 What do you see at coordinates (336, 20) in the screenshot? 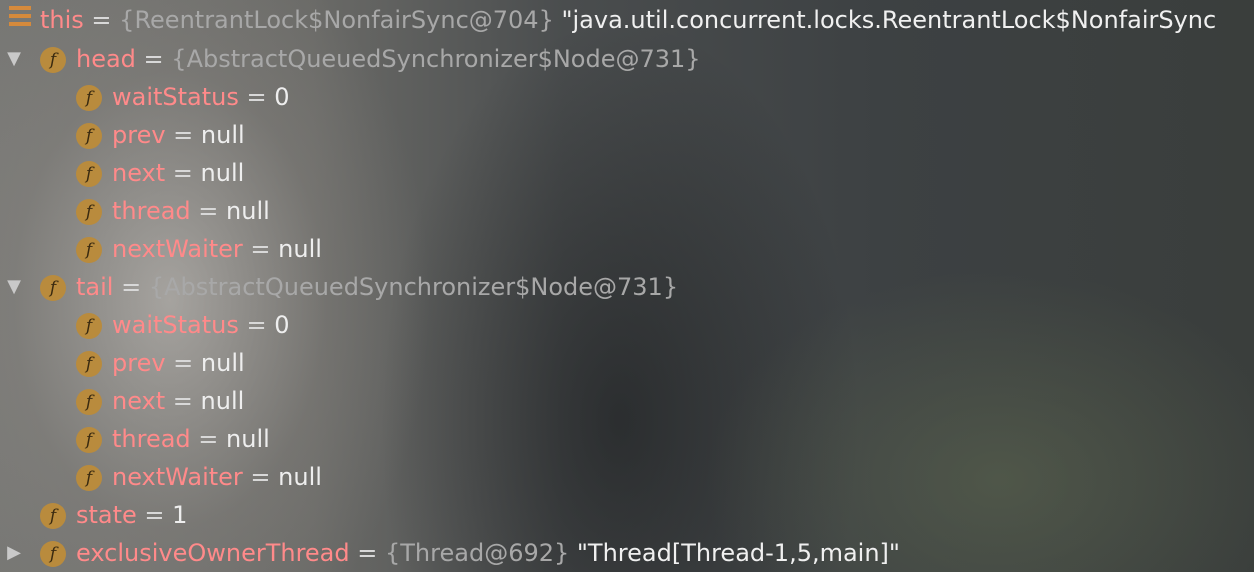
I see `variable-type: {ReentrantLock$NonfairSync@704}` at bounding box center [336, 20].